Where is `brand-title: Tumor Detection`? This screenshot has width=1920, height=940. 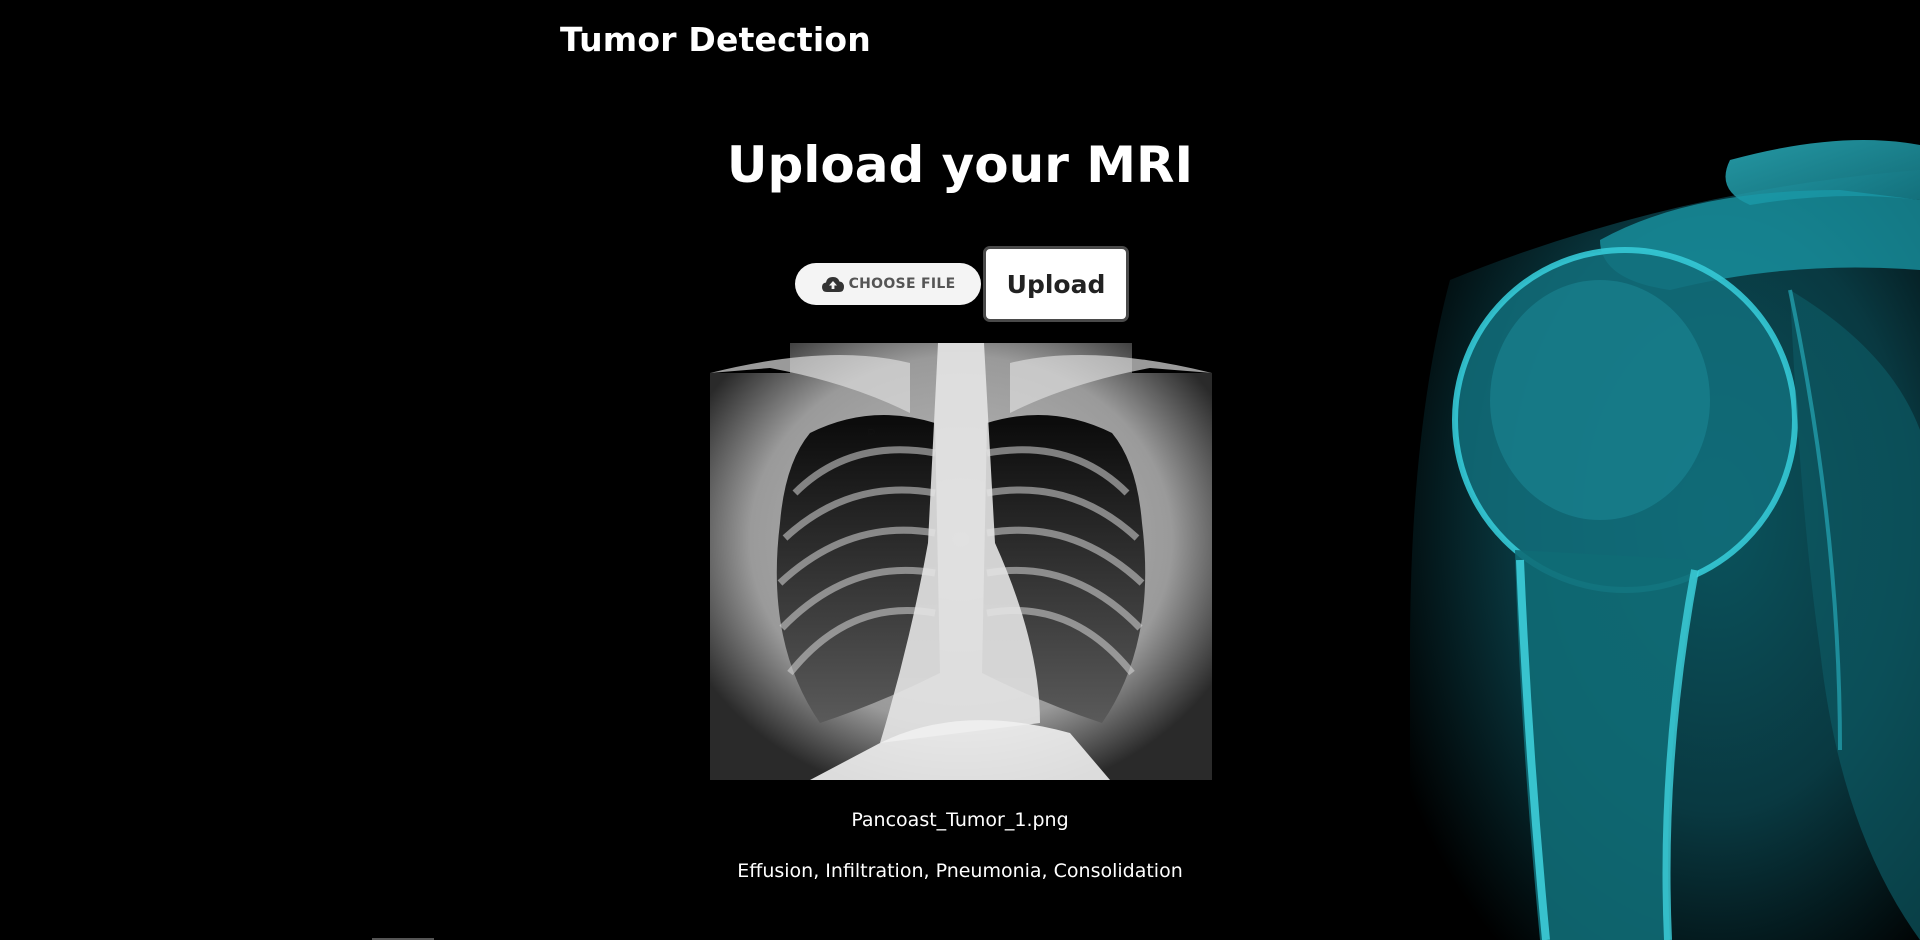
brand-title: Tumor Detection is located at coordinates (715, 39).